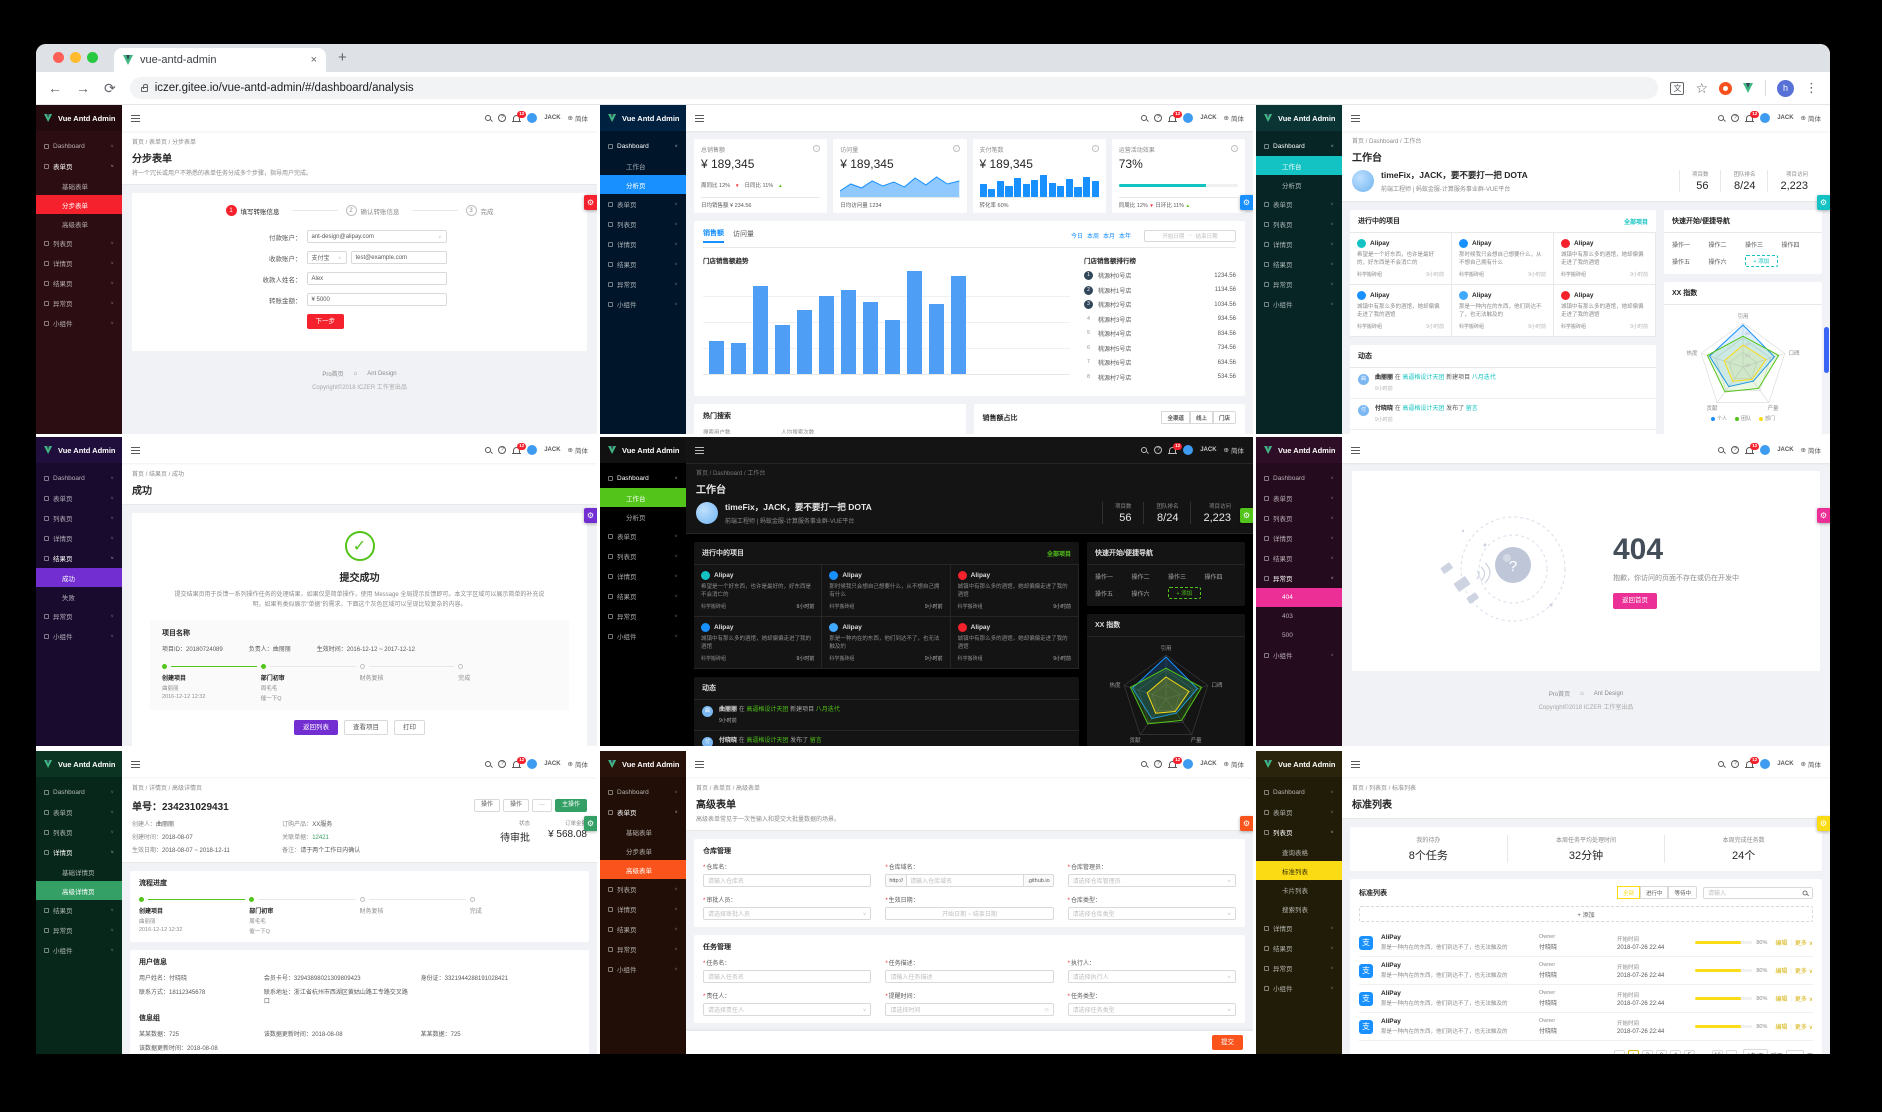 Image resolution: width=1882 pixels, height=1112 pixels. What do you see at coordinates (79, 303) in the screenshot?
I see `sidebar-item: 异常页 ∨` at bounding box center [79, 303].